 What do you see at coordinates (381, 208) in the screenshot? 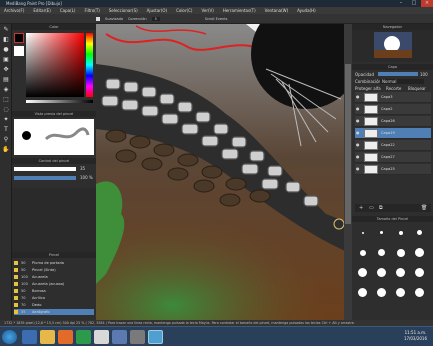
I see `duplicate-layer-icon: ⧉` at bounding box center [381, 208].